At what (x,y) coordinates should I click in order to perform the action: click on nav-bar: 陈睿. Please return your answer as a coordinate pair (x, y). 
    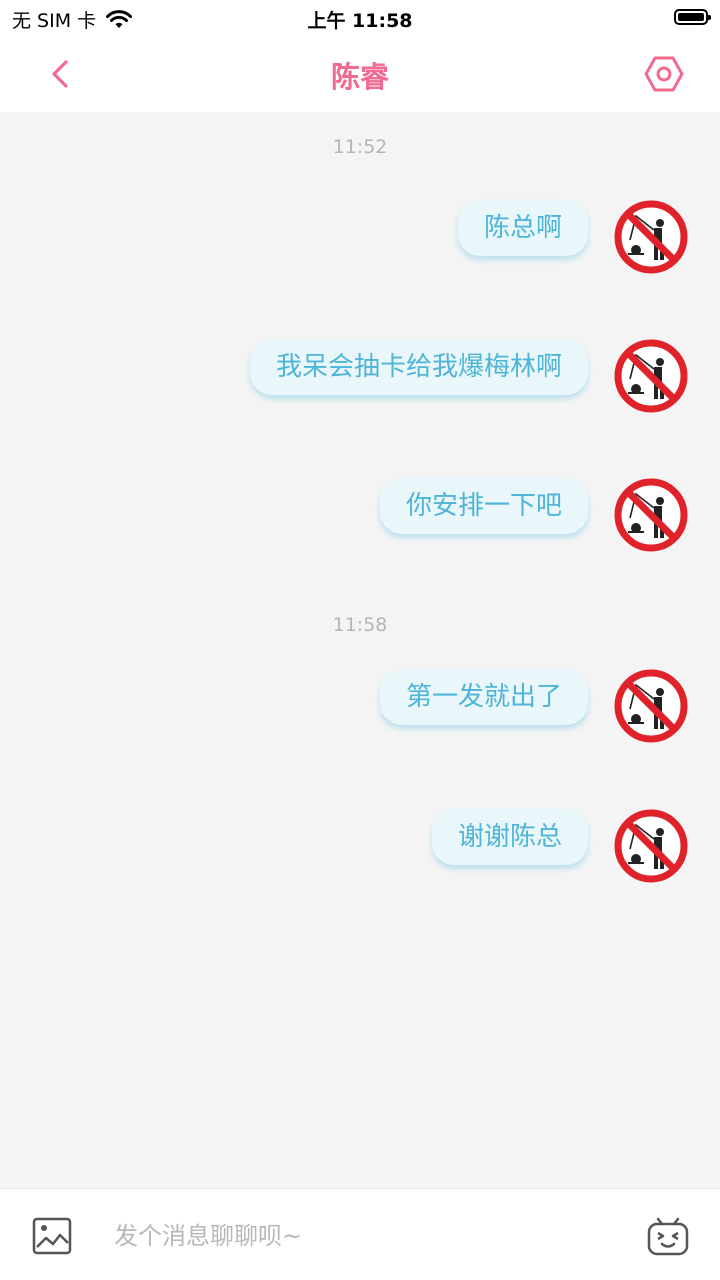
    Looking at the image, I should click on (360, 74).